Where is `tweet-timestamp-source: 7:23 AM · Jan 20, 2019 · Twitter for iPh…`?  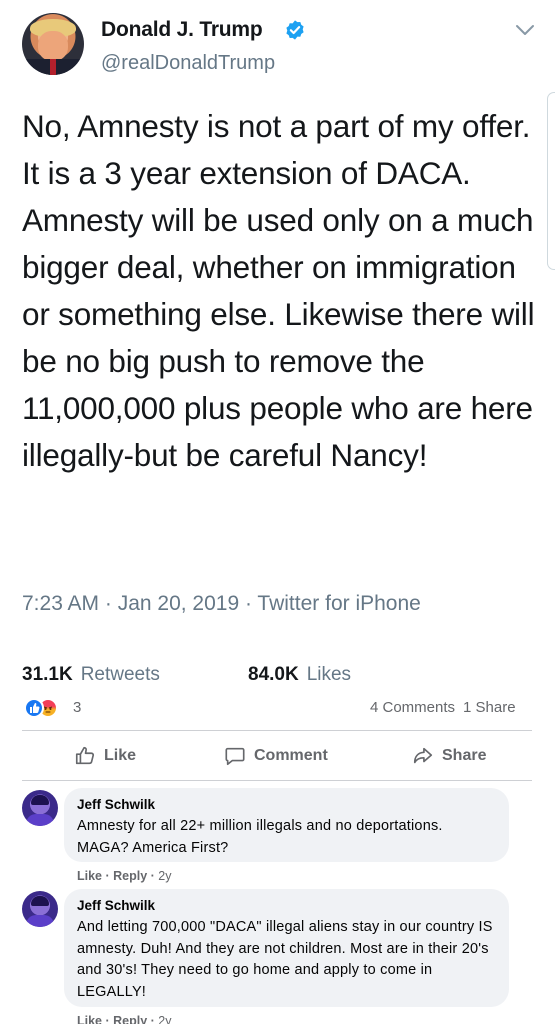 tweet-timestamp-source: 7:23 AM · Jan 20, 2019 · Twitter for iPh… is located at coordinates (221, 604).